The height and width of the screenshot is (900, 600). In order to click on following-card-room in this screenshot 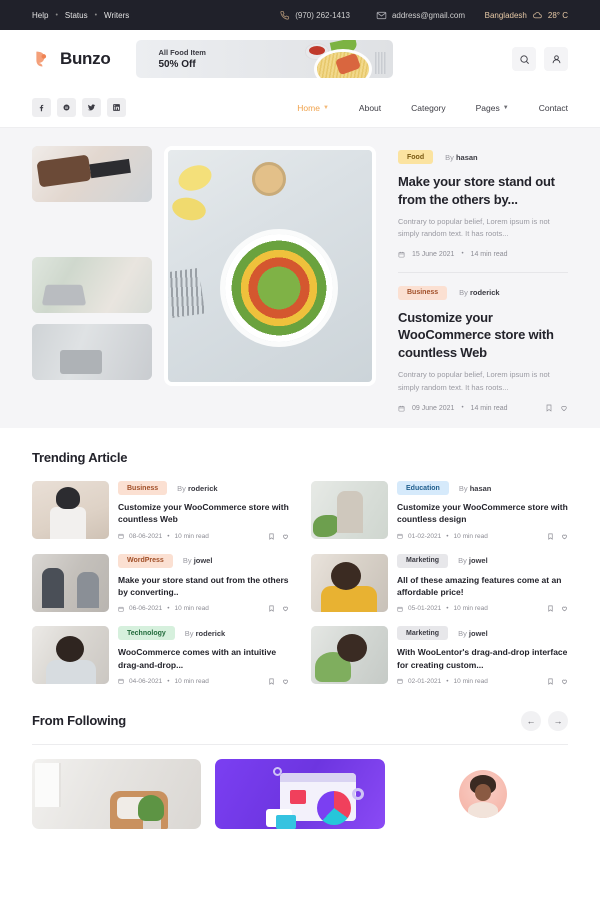, I will do `click(117, 793)`.